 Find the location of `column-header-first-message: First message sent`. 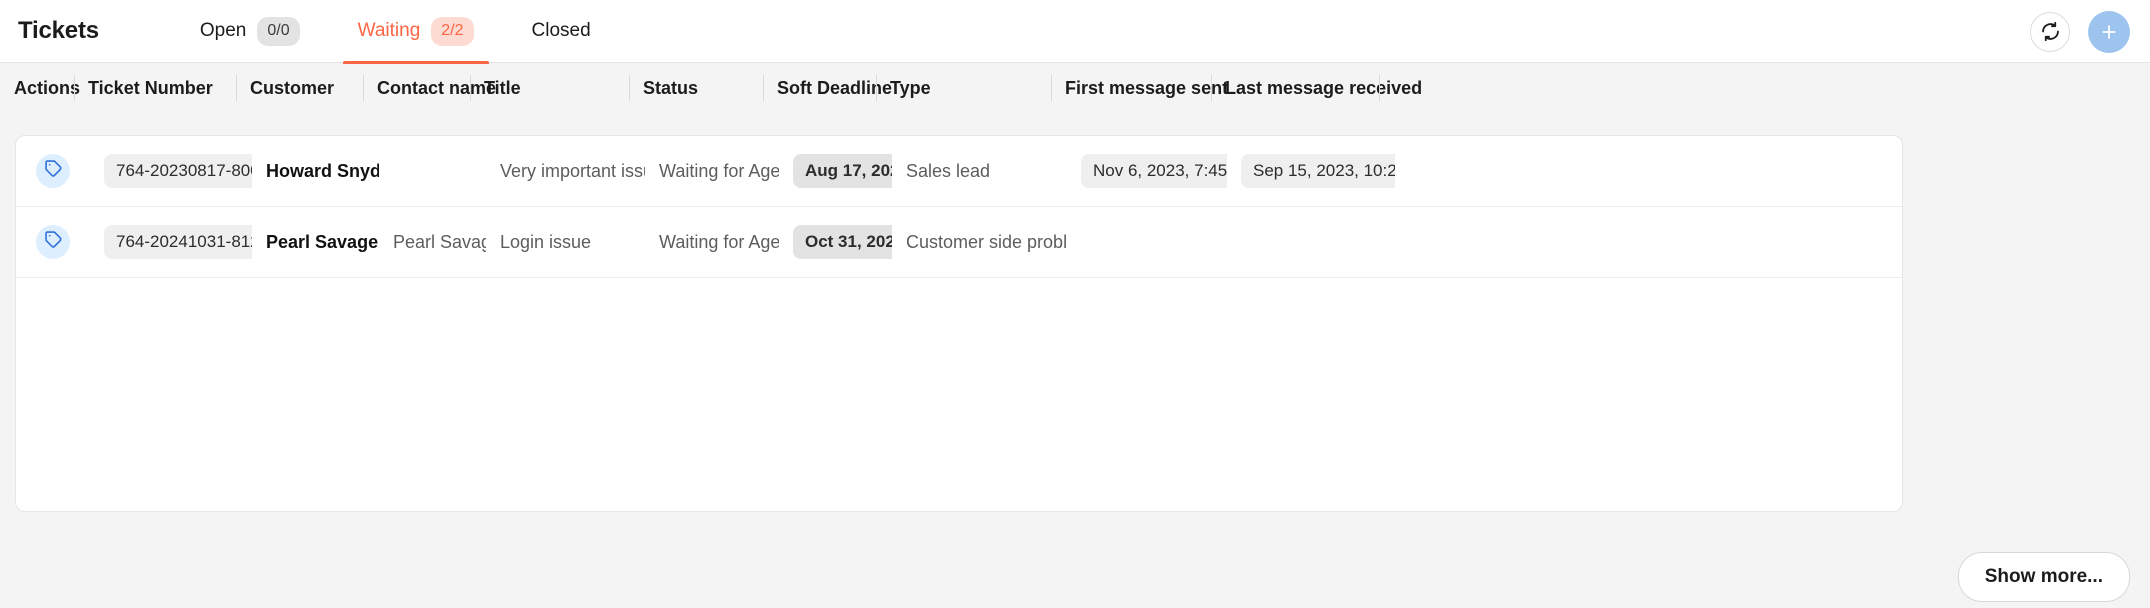

column-header-first-message: First message sent is located at coordinates (1139, 88).